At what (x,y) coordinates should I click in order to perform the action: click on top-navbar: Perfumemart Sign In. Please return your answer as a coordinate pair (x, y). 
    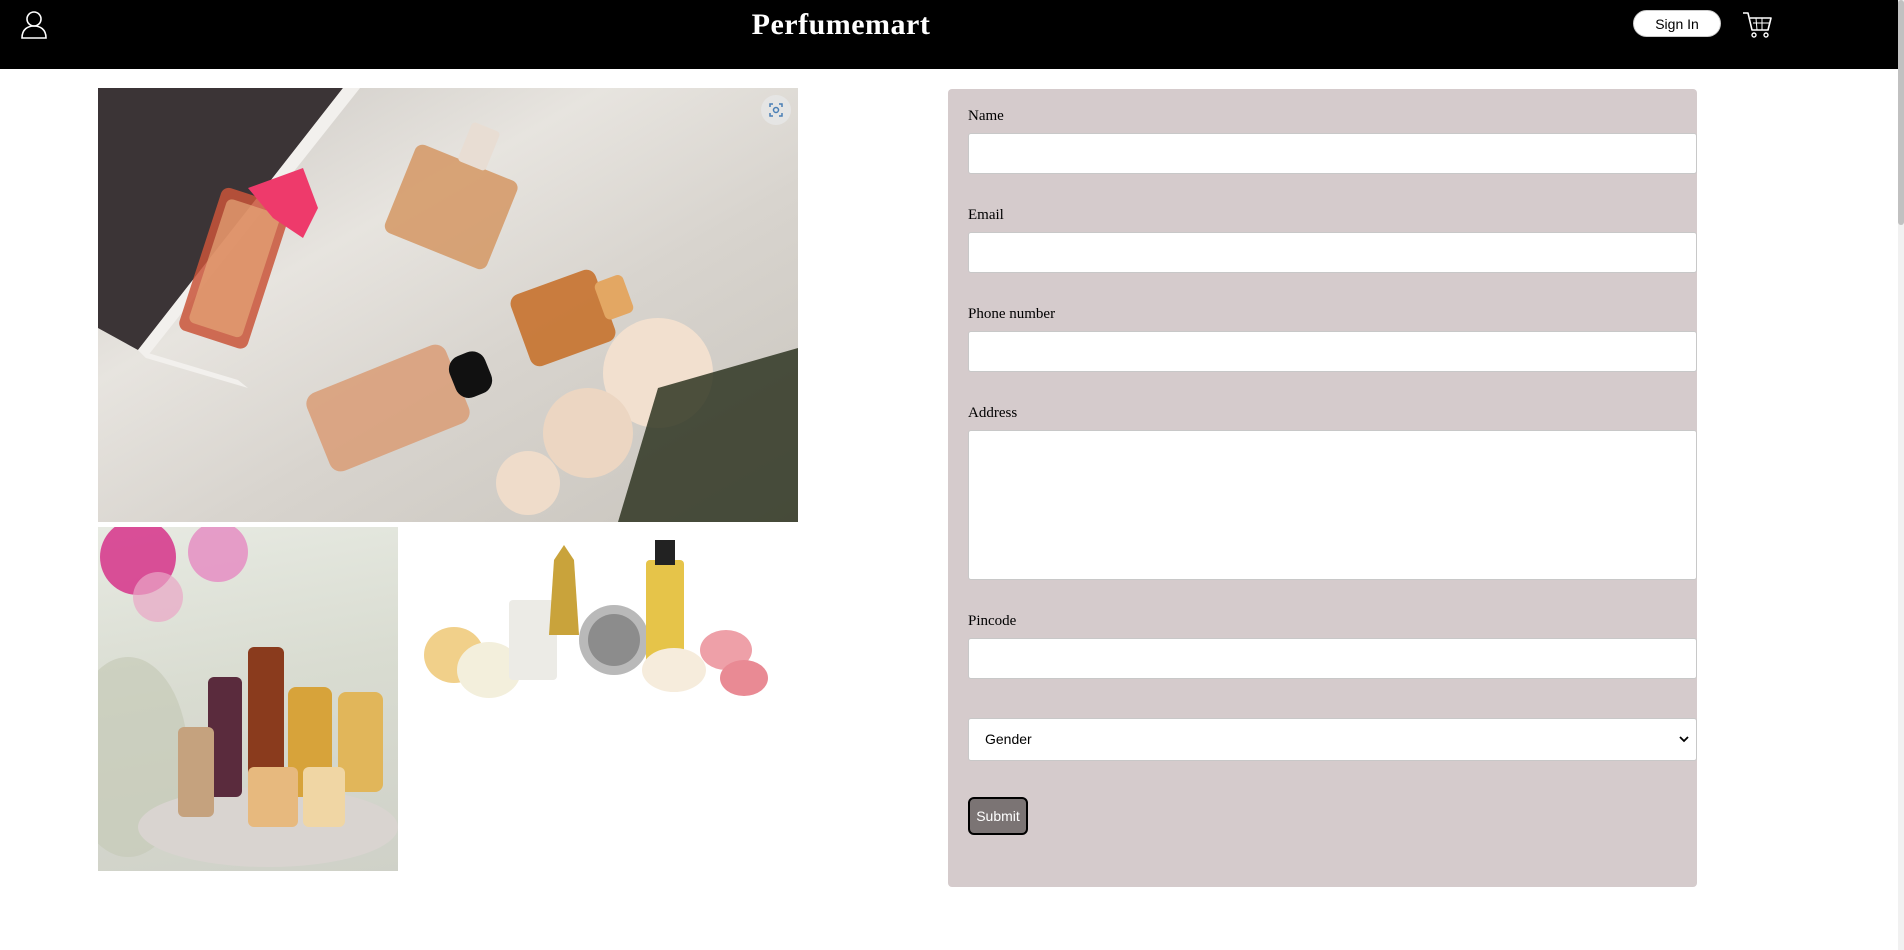
    Looking at the image, I should click on (952, 34).